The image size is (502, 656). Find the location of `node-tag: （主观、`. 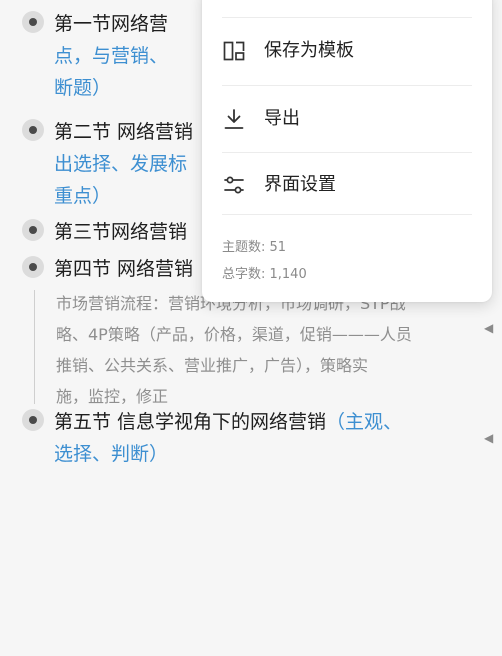

node-tag: （主观、 is located at coordinates (364, 422).